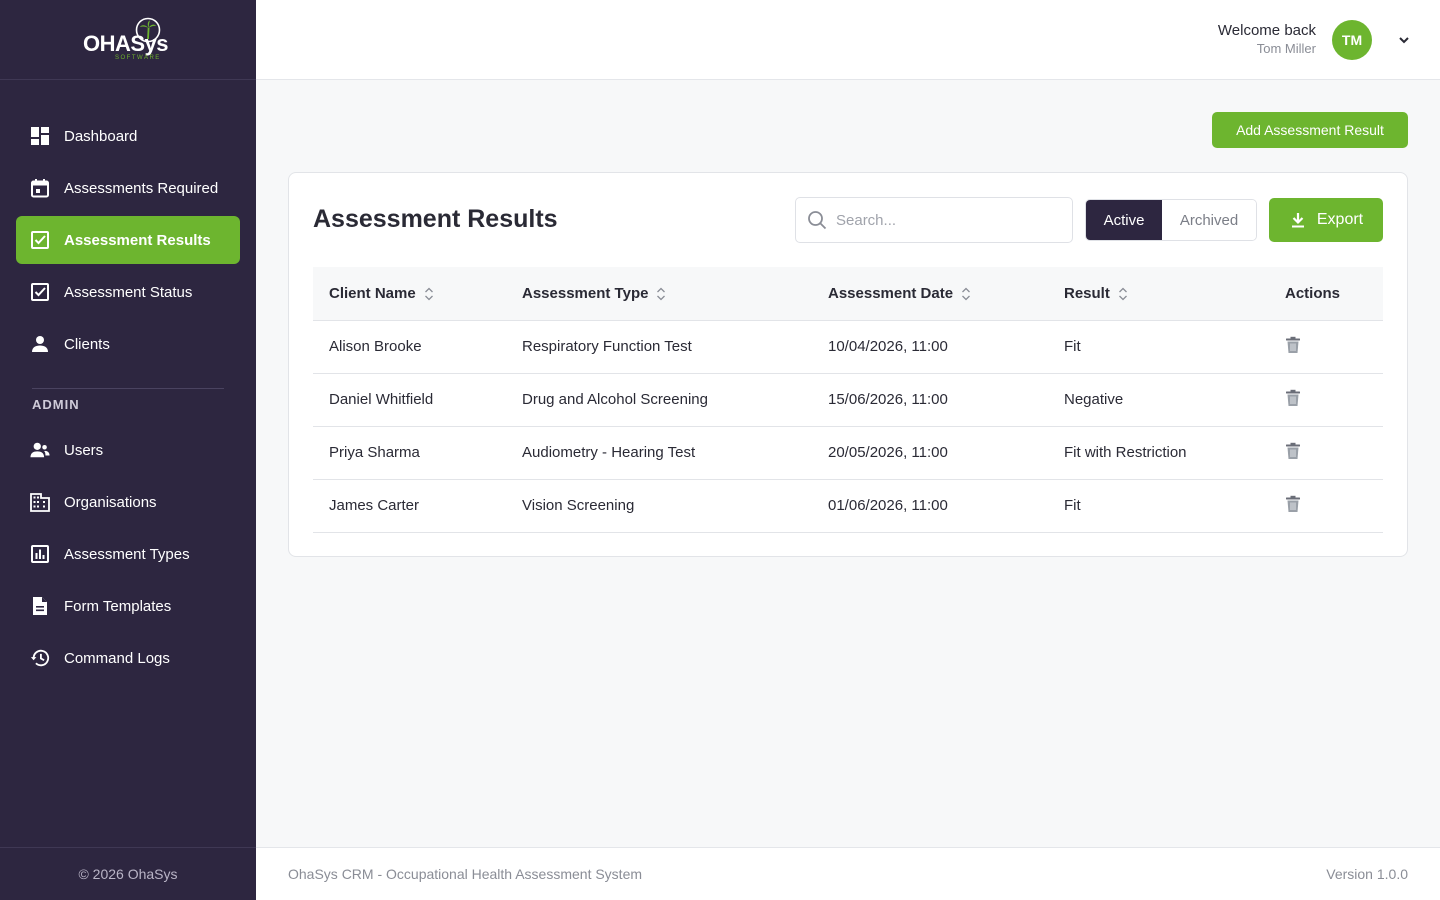  Describe the element at coordinates (409, 294) in the screenshot. I see `column-client-name: Client Name` at that location.